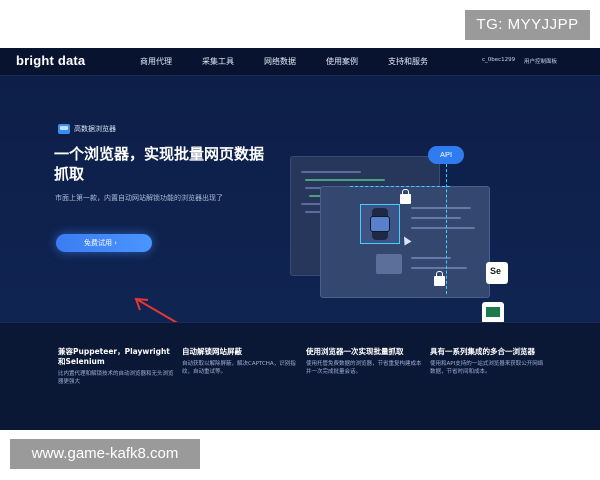 This screenshot has height=480, width=600. Describe the element at coordinates (493, 313) in the screenshot. I see `terminal-icon` at that location.